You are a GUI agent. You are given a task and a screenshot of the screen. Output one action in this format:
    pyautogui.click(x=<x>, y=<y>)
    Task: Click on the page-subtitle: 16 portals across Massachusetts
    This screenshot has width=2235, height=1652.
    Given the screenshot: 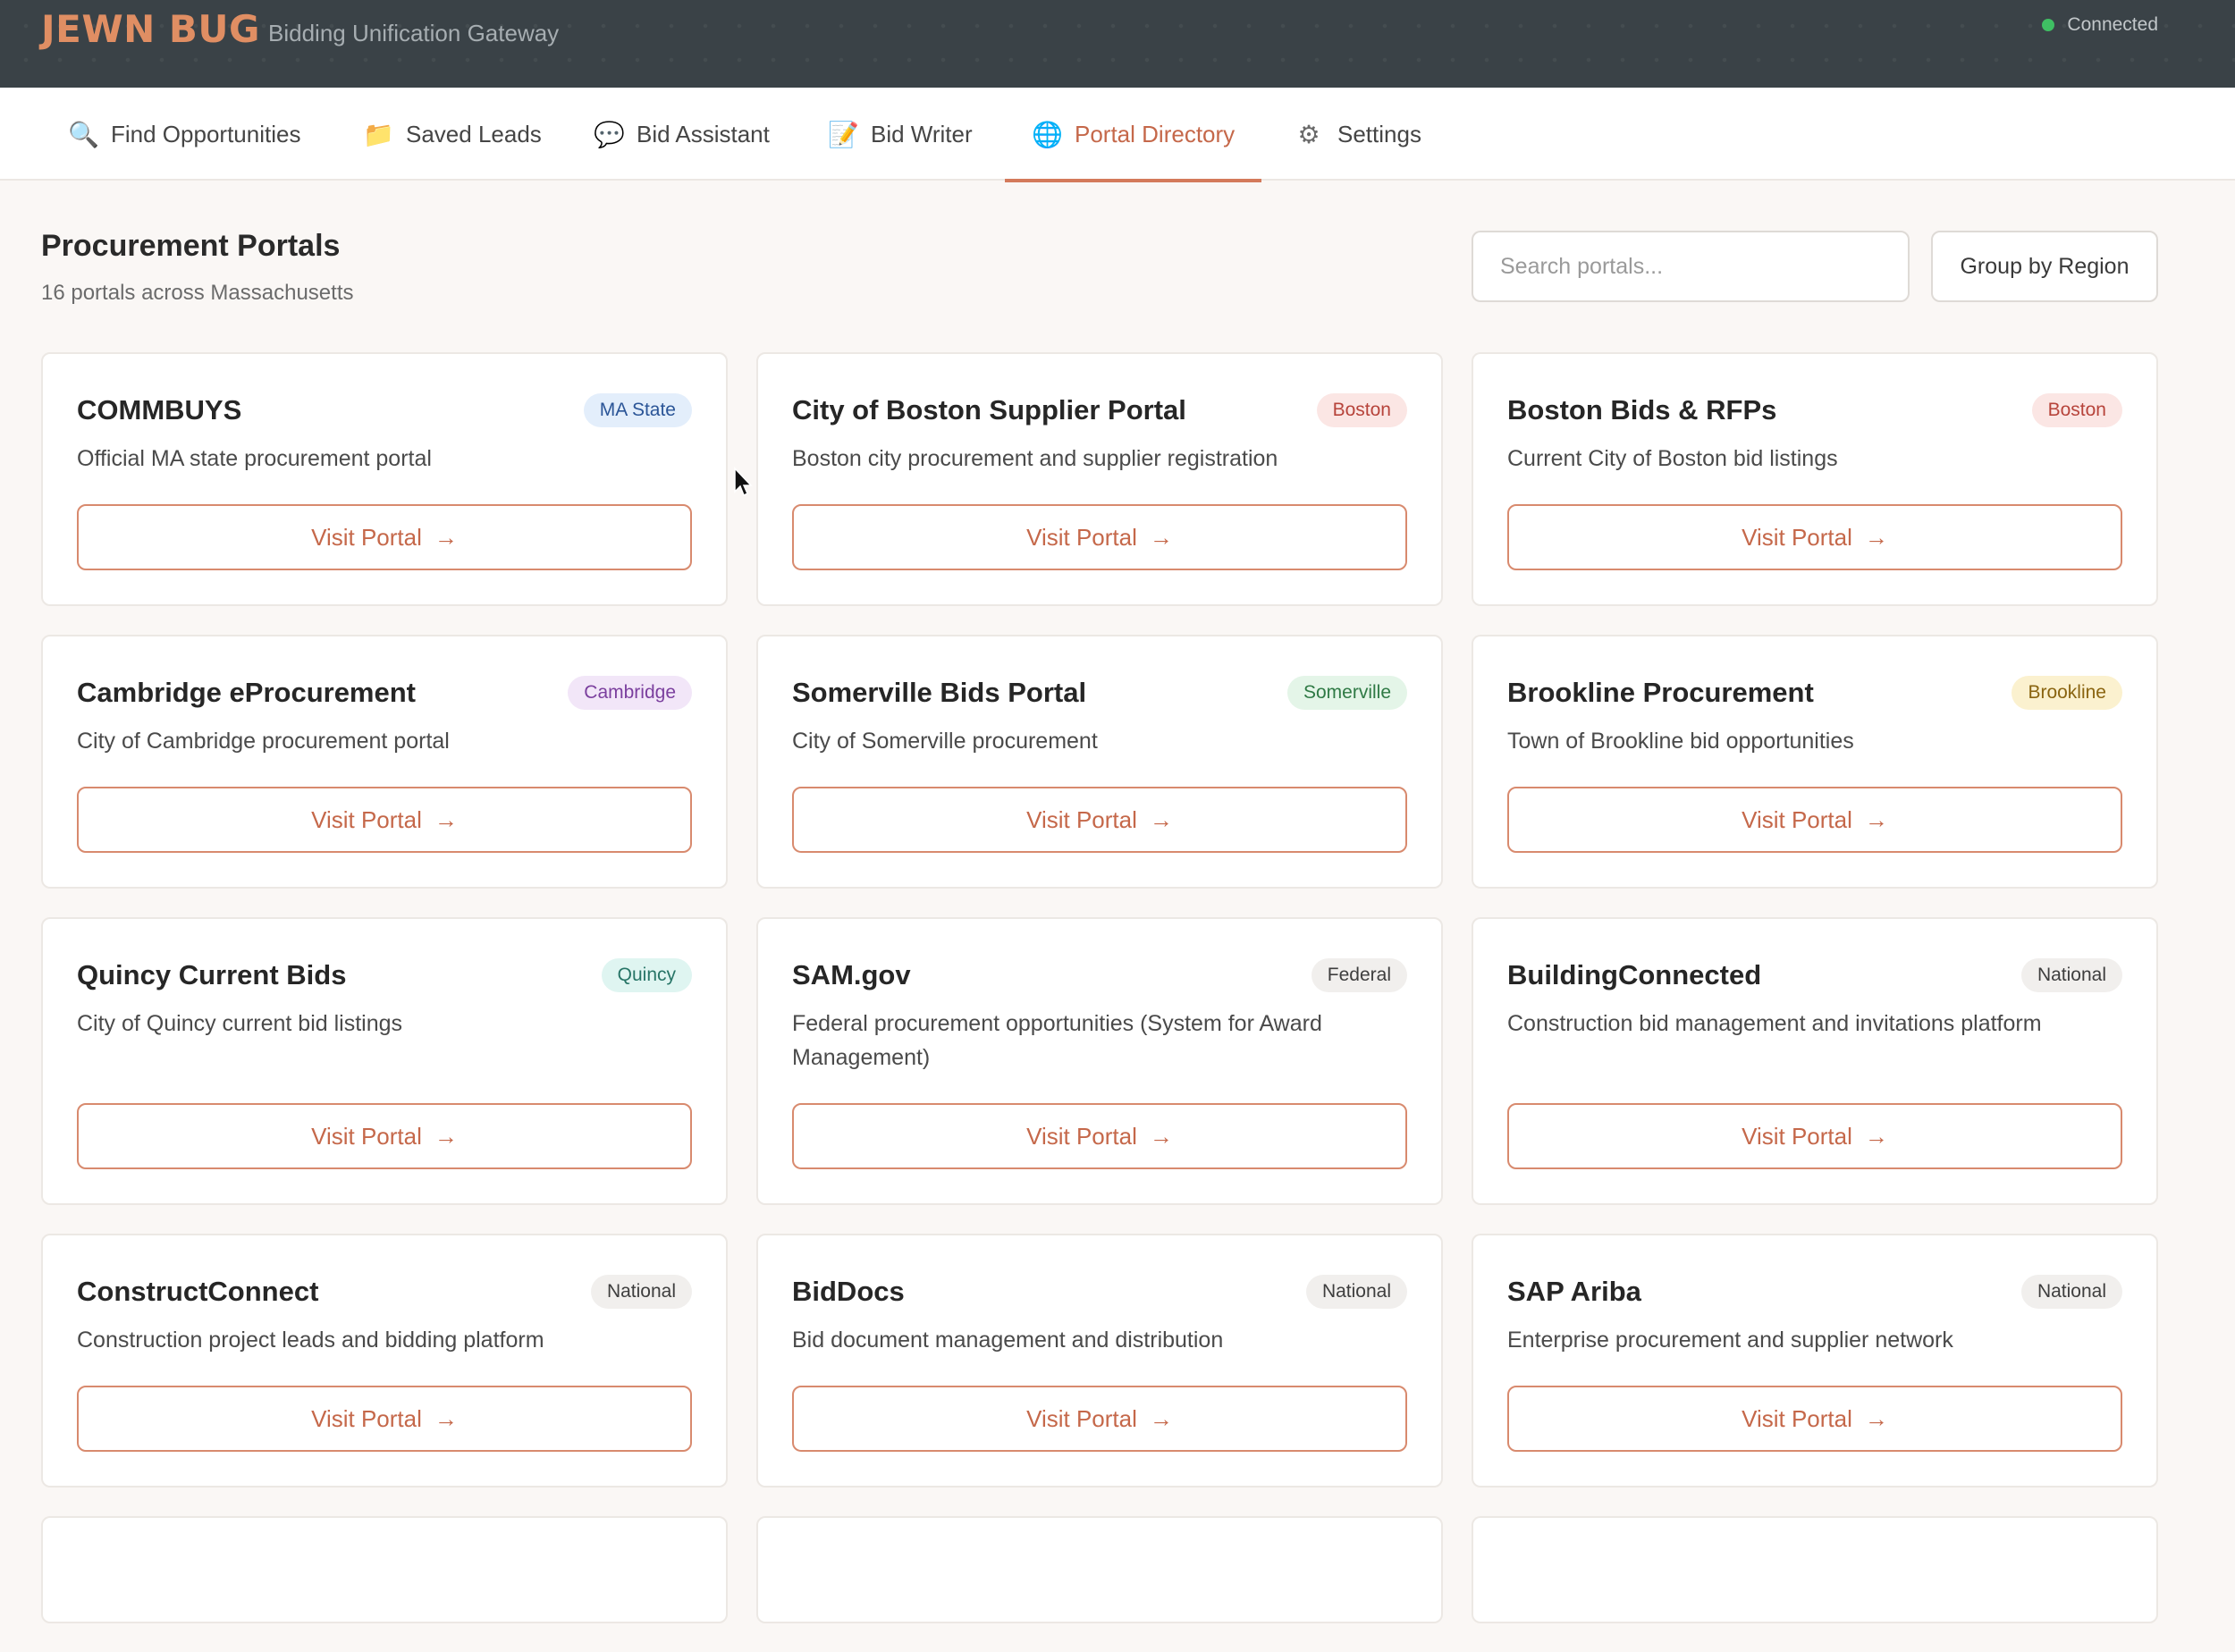 What is the action you would take?
    pyautogui.click(x=197, y=293)
    